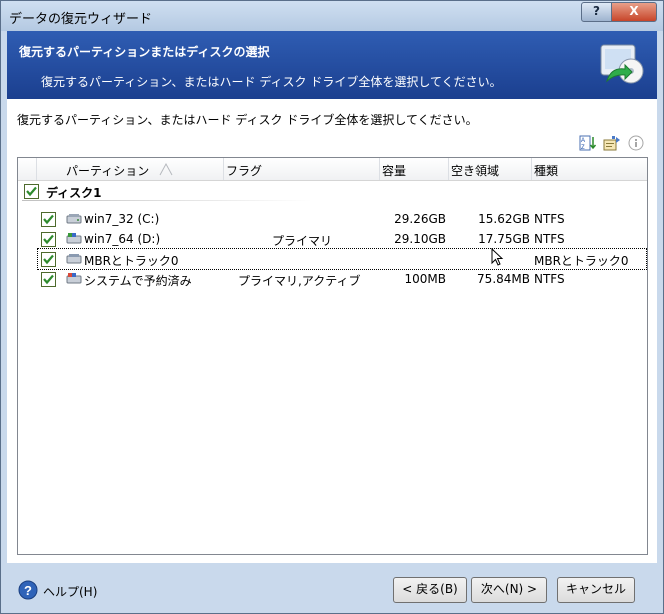 The width and height of the screenshot is (664, 614). What do you see at coordinates (74, 219) in the screenshot?
I see `partition-drive-icon` at bounding box center [74, 219].